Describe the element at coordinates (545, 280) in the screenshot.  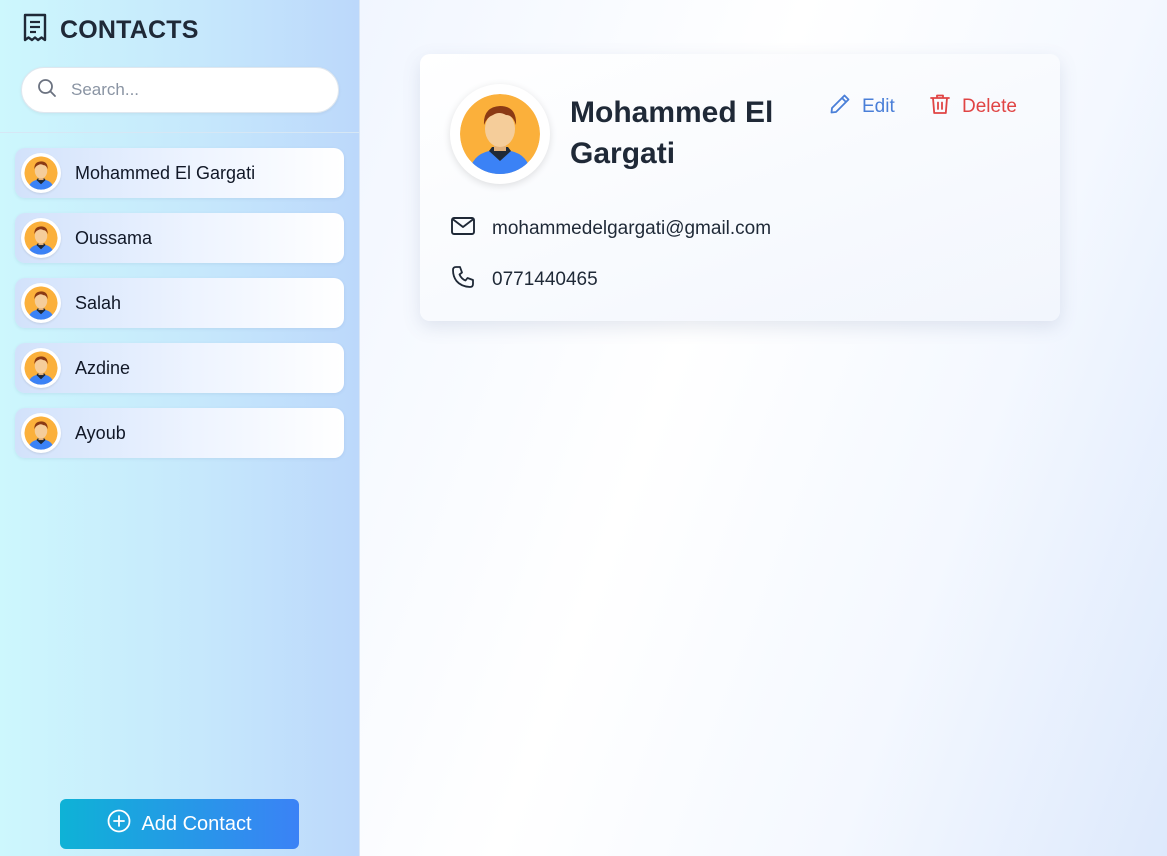
I see `phone-value: 0771440465` at that location.